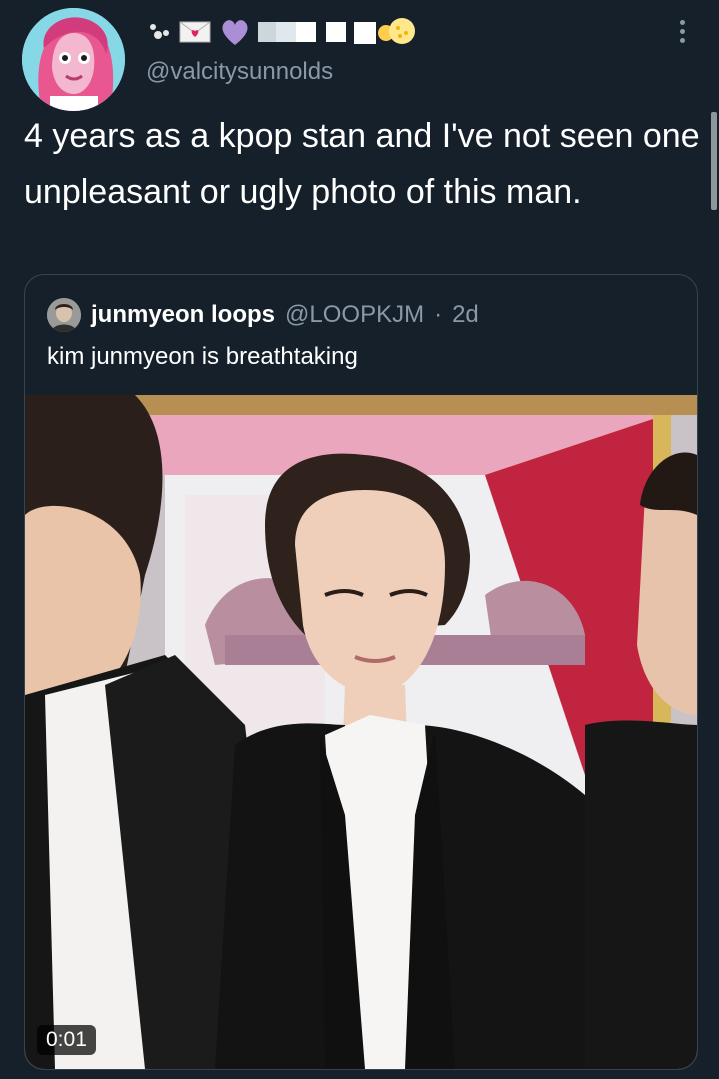 This screenshot has height=1079, width=719. I want to click on more-options-icon, so click(682, 31).